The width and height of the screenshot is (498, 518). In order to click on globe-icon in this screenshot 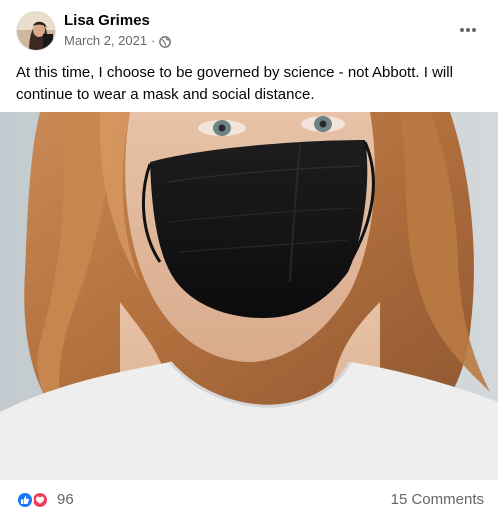, I will do `click(165, 41)`.